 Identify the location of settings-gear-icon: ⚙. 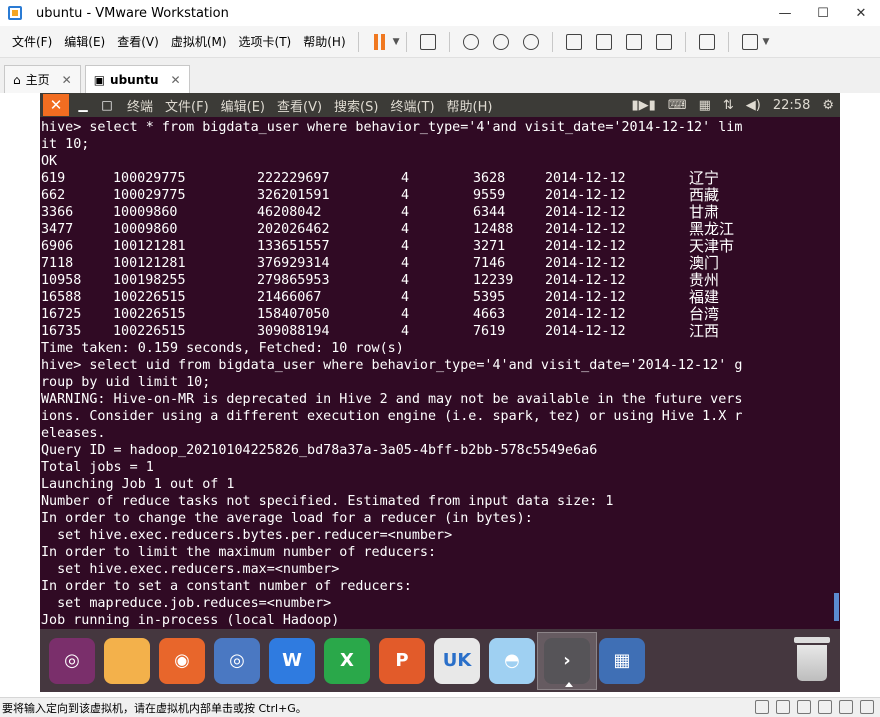
(828, 105).